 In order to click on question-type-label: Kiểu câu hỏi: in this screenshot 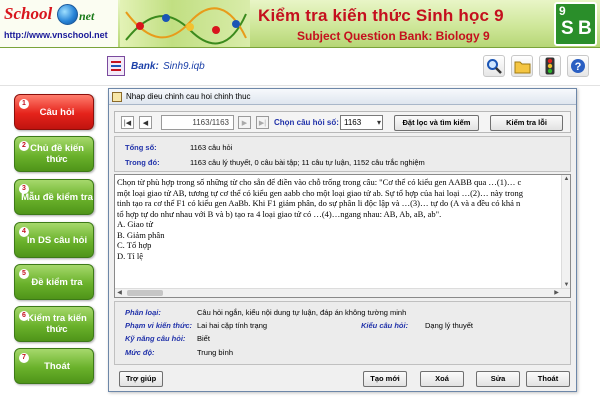, I will do `click(385, 325)`.